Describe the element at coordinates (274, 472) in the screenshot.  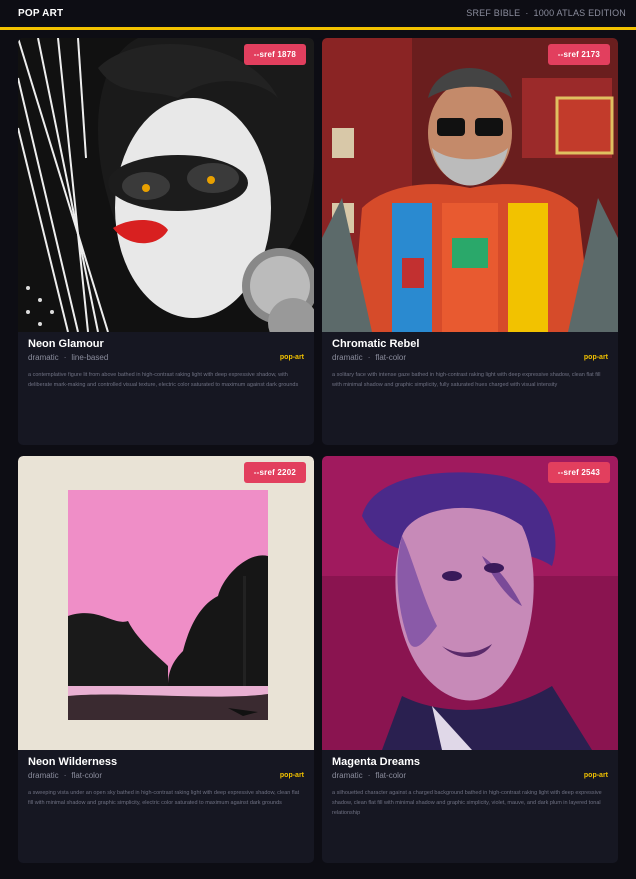
I see `sref-badge: --sref 2202` at that location.